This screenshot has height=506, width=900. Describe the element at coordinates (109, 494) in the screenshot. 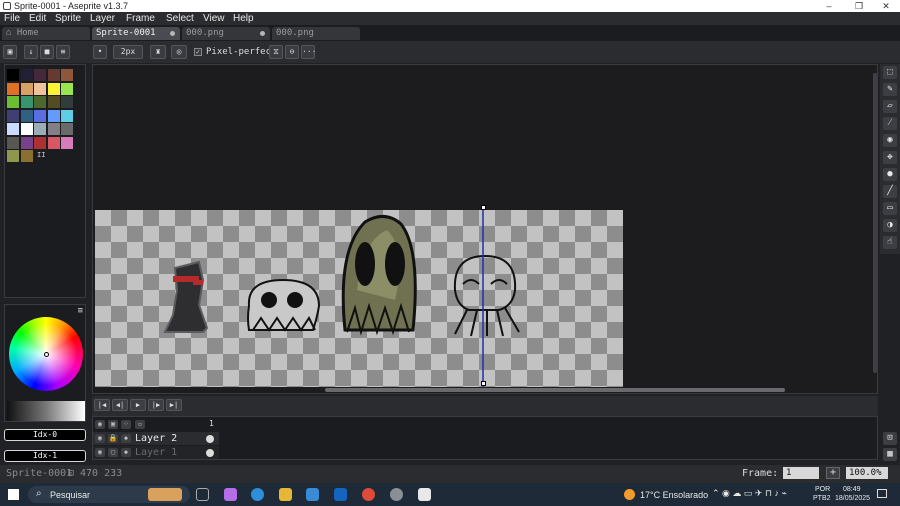

I see `taskbar-search: ⌕ Pesquisar` at that location.